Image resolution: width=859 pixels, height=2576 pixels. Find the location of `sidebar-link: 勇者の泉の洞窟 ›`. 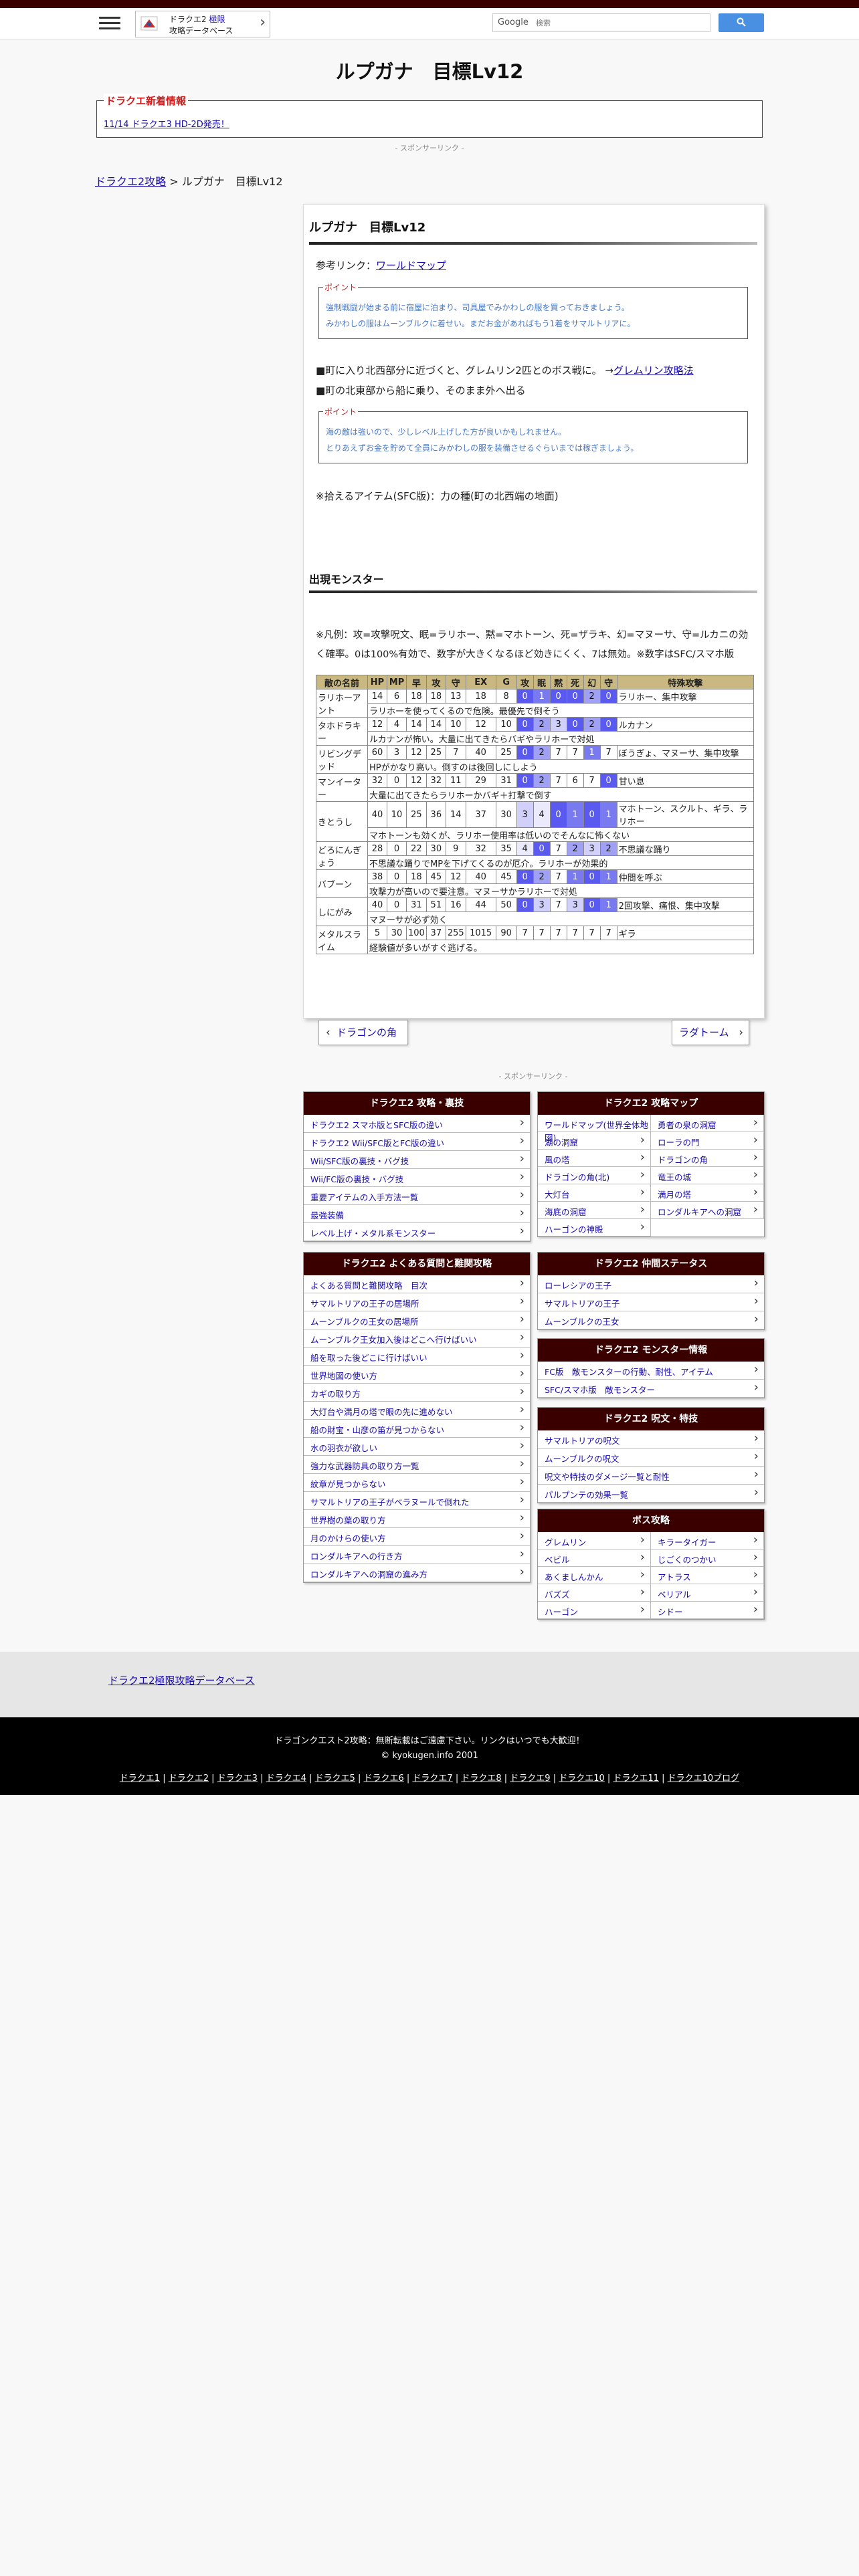

sidebar-link: 勇者の泉の洞窟 › is located at coordinates (708, 1123).